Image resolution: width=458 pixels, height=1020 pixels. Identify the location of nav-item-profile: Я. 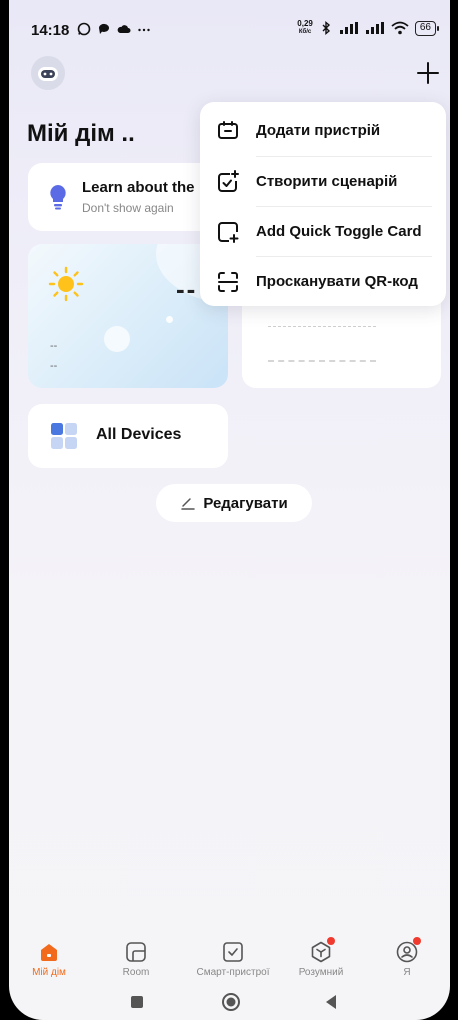
(406, 957).